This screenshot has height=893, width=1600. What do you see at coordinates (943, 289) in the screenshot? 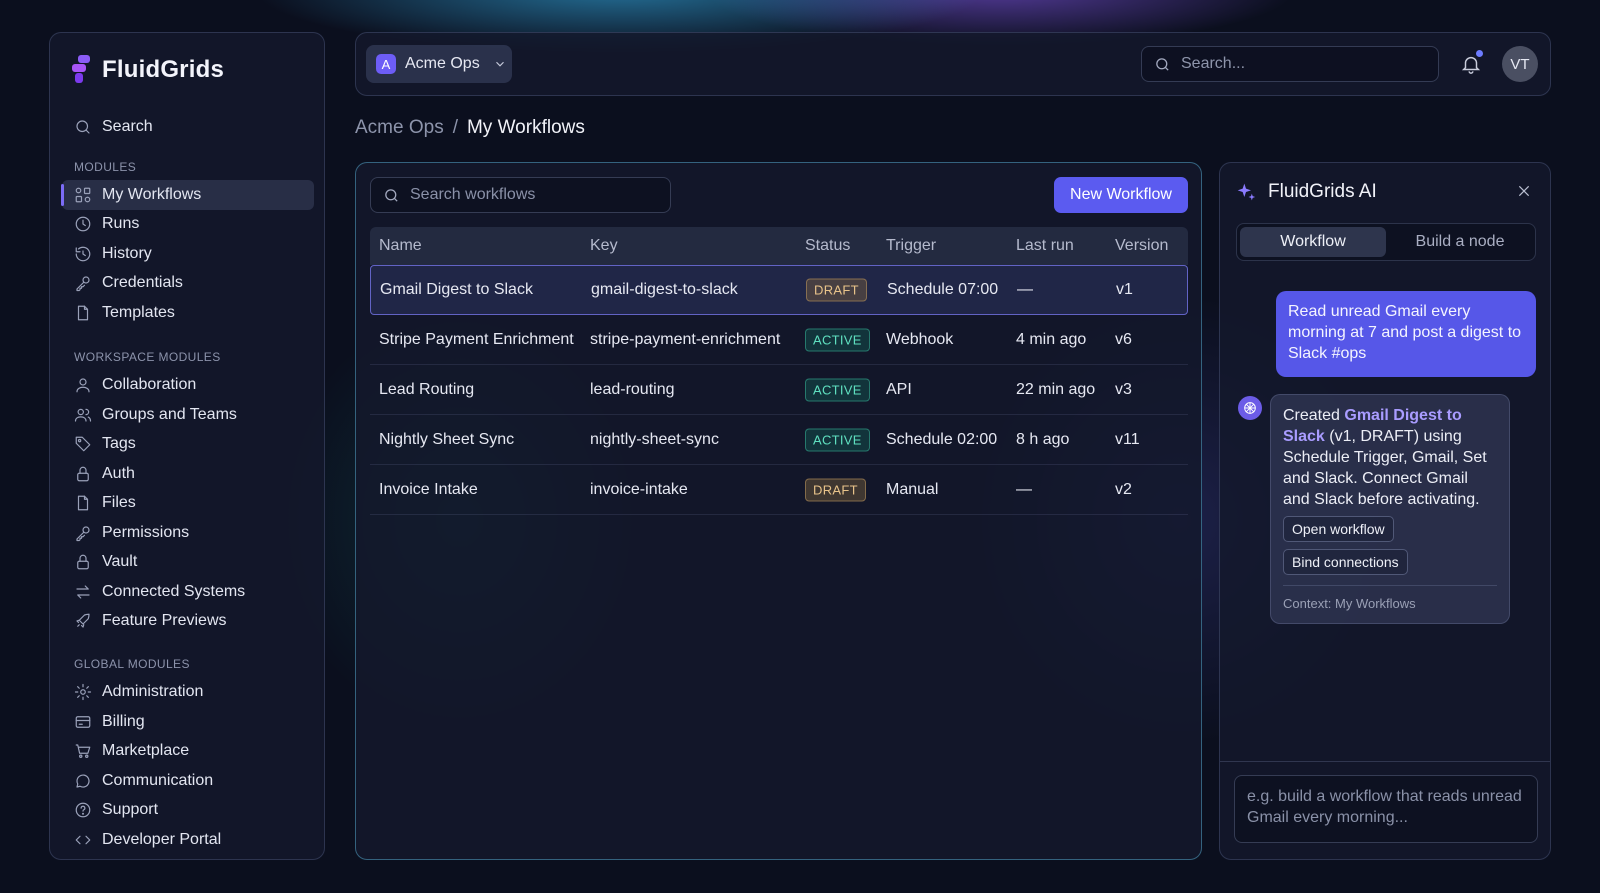
I see `cell-trigger: Schedule 07:00` at bounding box center [943, 289].